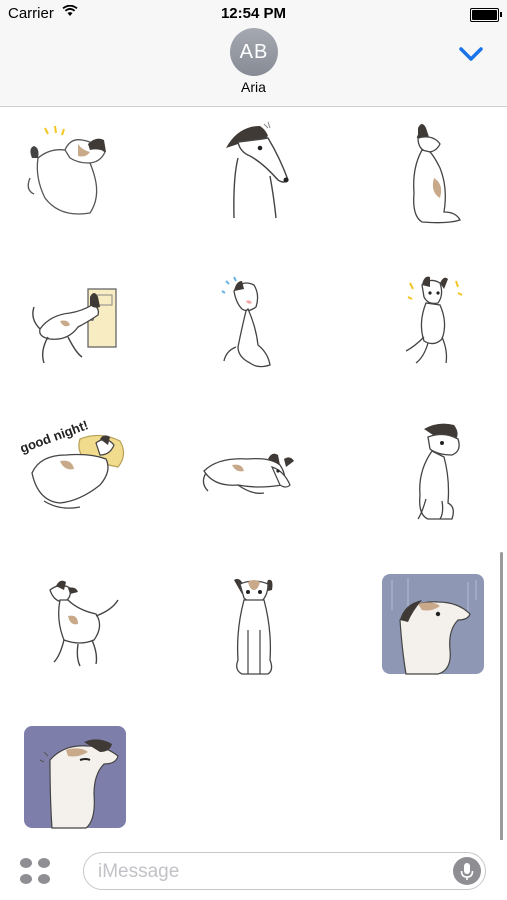 The height and width of the screenshot is (900, 507). I want to click on sticker-dog-sitting-tilted, so click(433, 469).